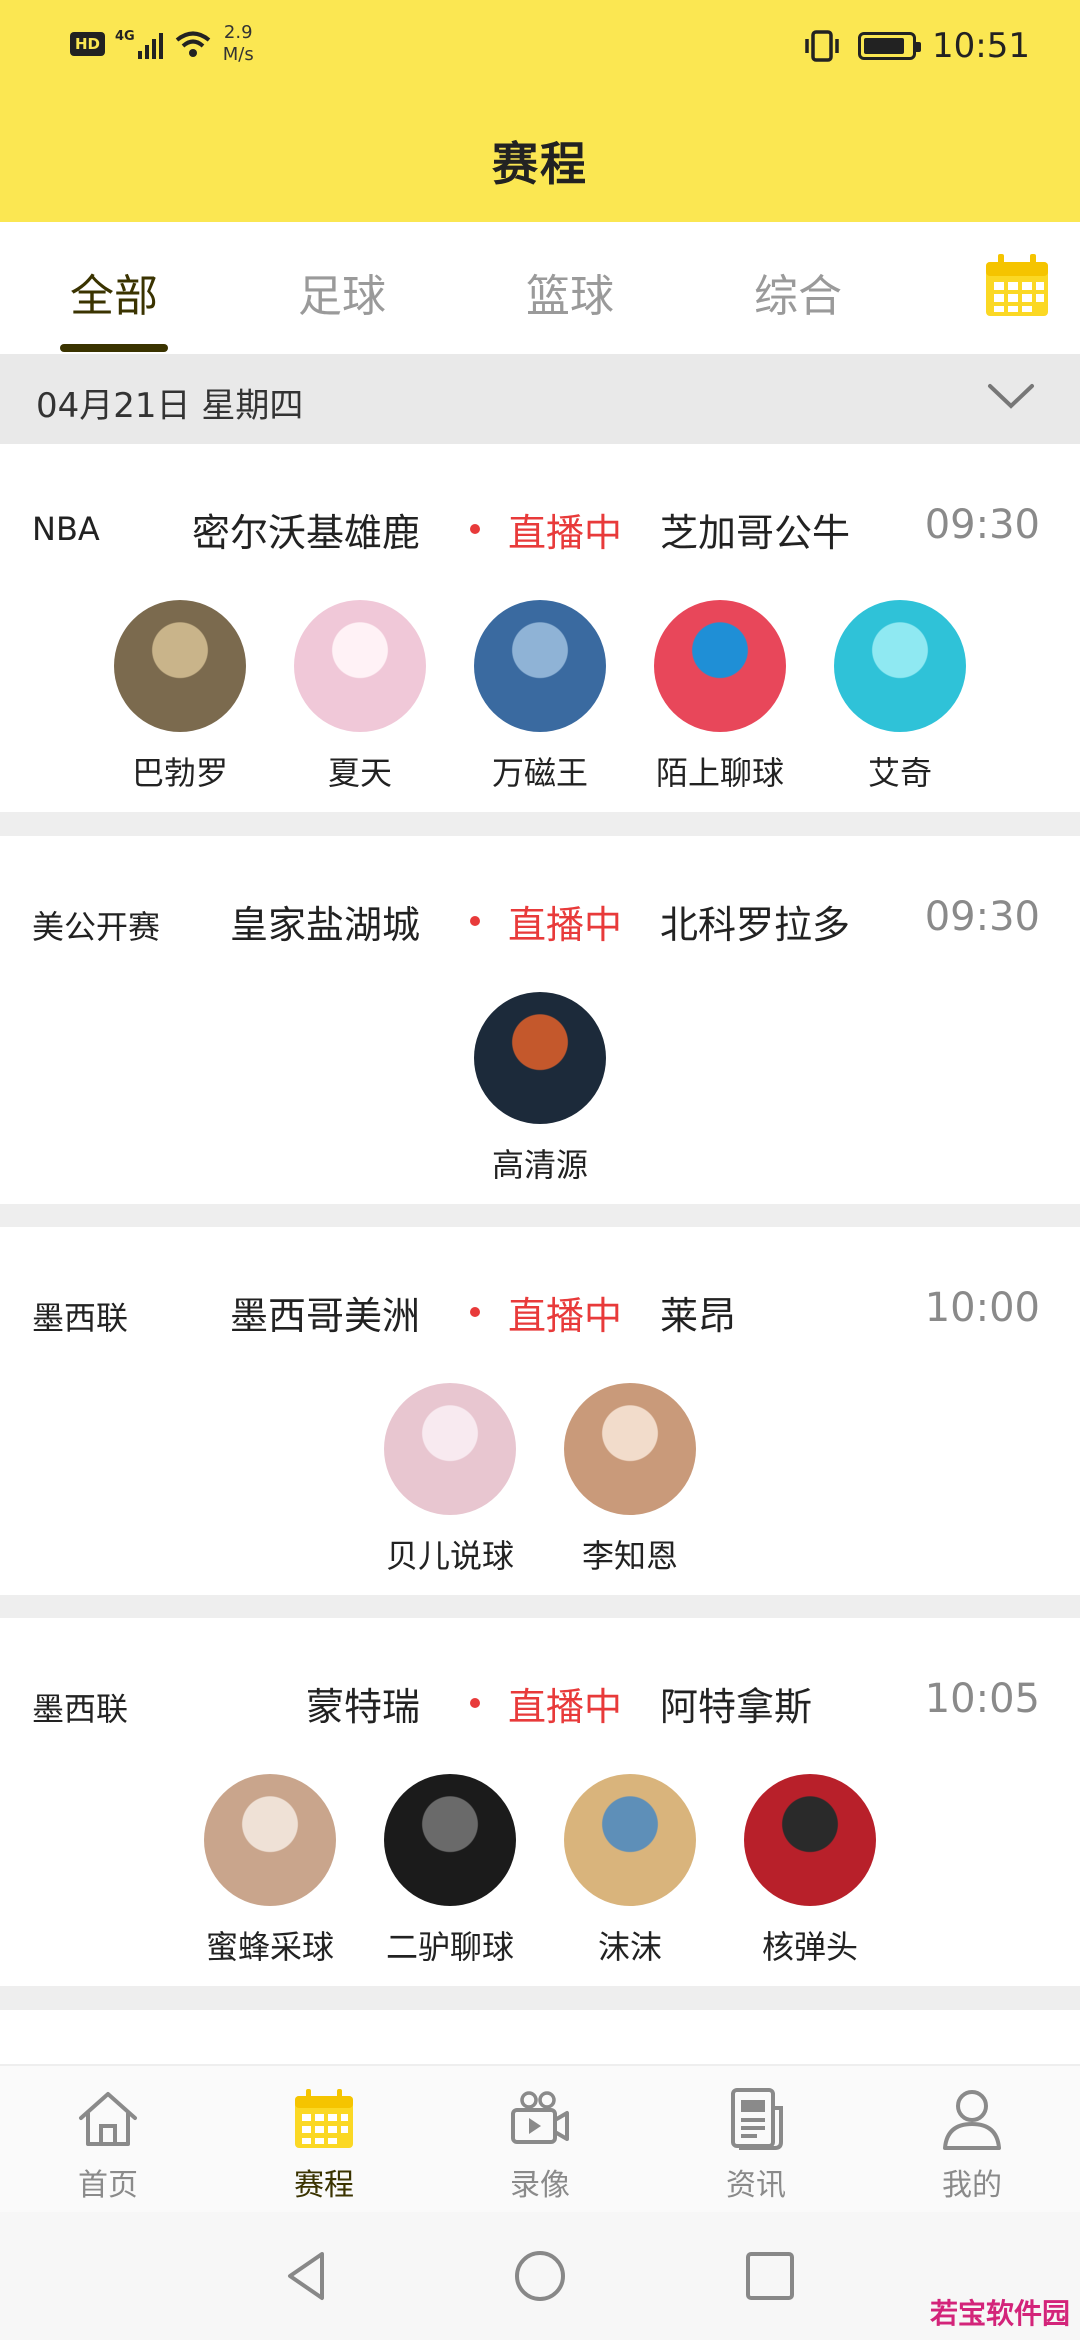 This screenshot has width=1080, height=2340. What do you see at coordinates (238, 32) in the screenshot?
I see `speed-value: 2.9` at bounding box center [238, 32].